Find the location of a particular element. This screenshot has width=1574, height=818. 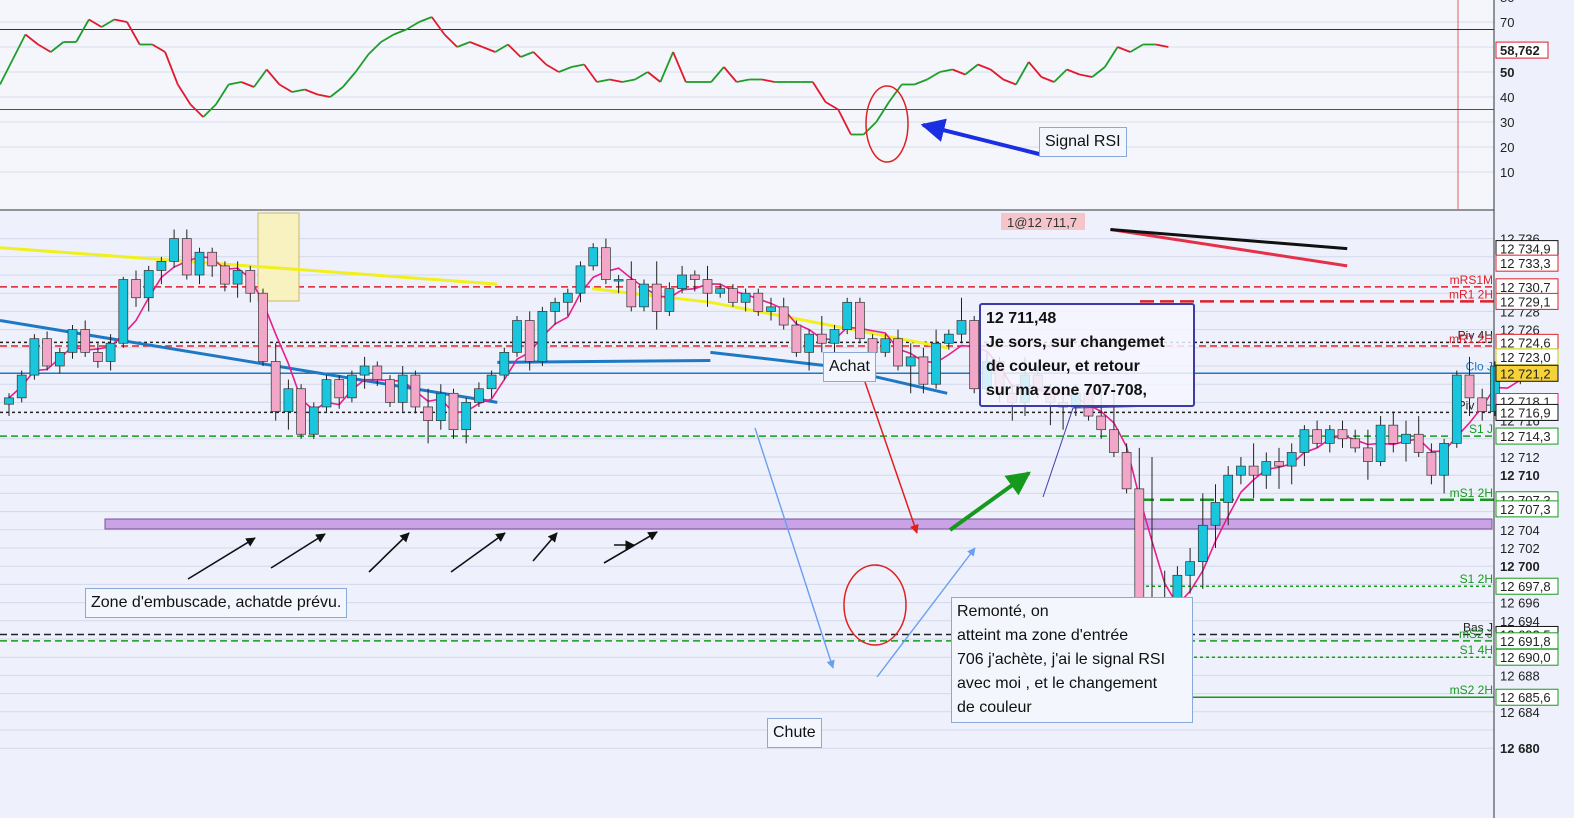

level-name: Piv 2H is located at coordinates (1475, 405).